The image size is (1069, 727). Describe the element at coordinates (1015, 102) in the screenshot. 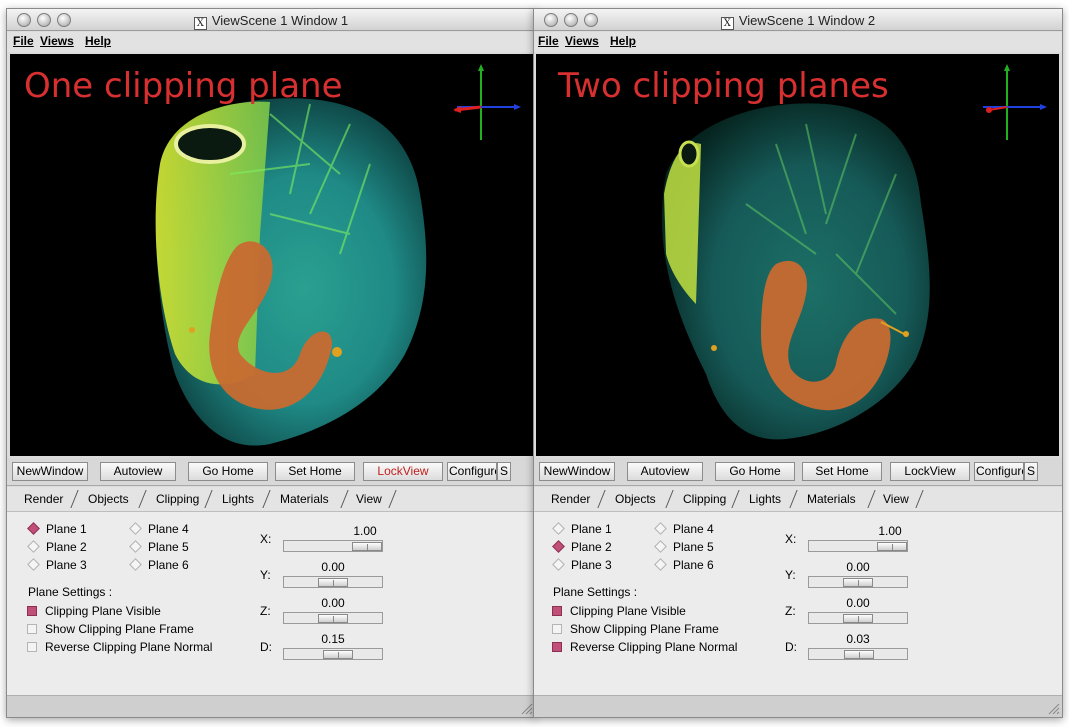

I see `orientation-axes-icon` at that location.